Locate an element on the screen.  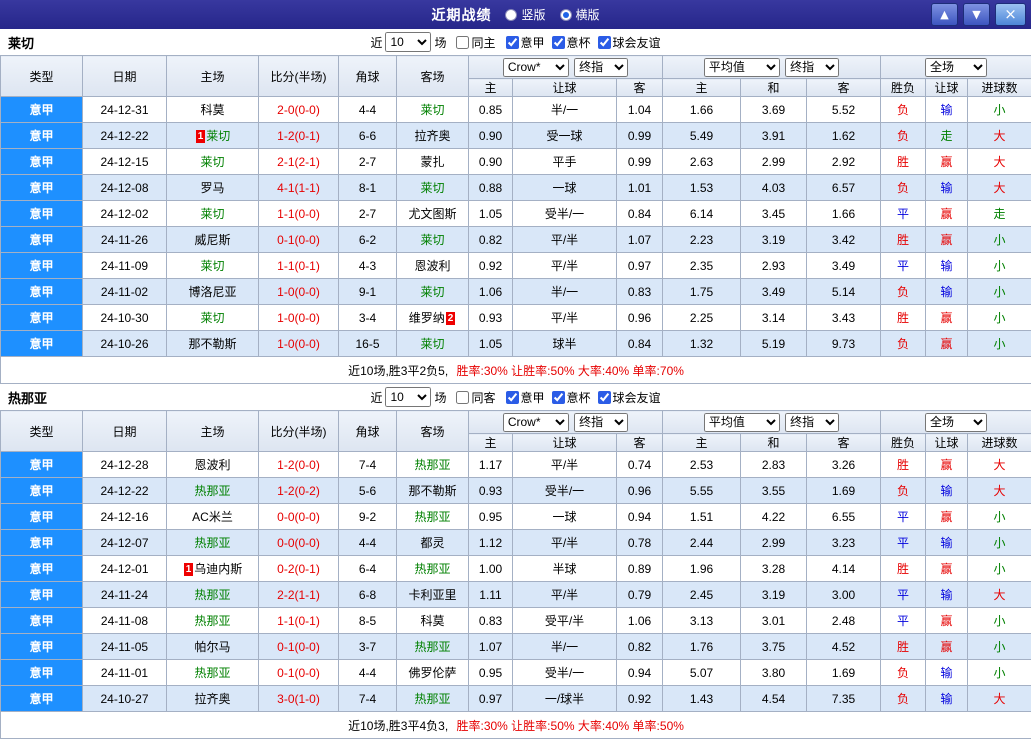
league-cell: 意甲 is located at coordinates (42, 162).